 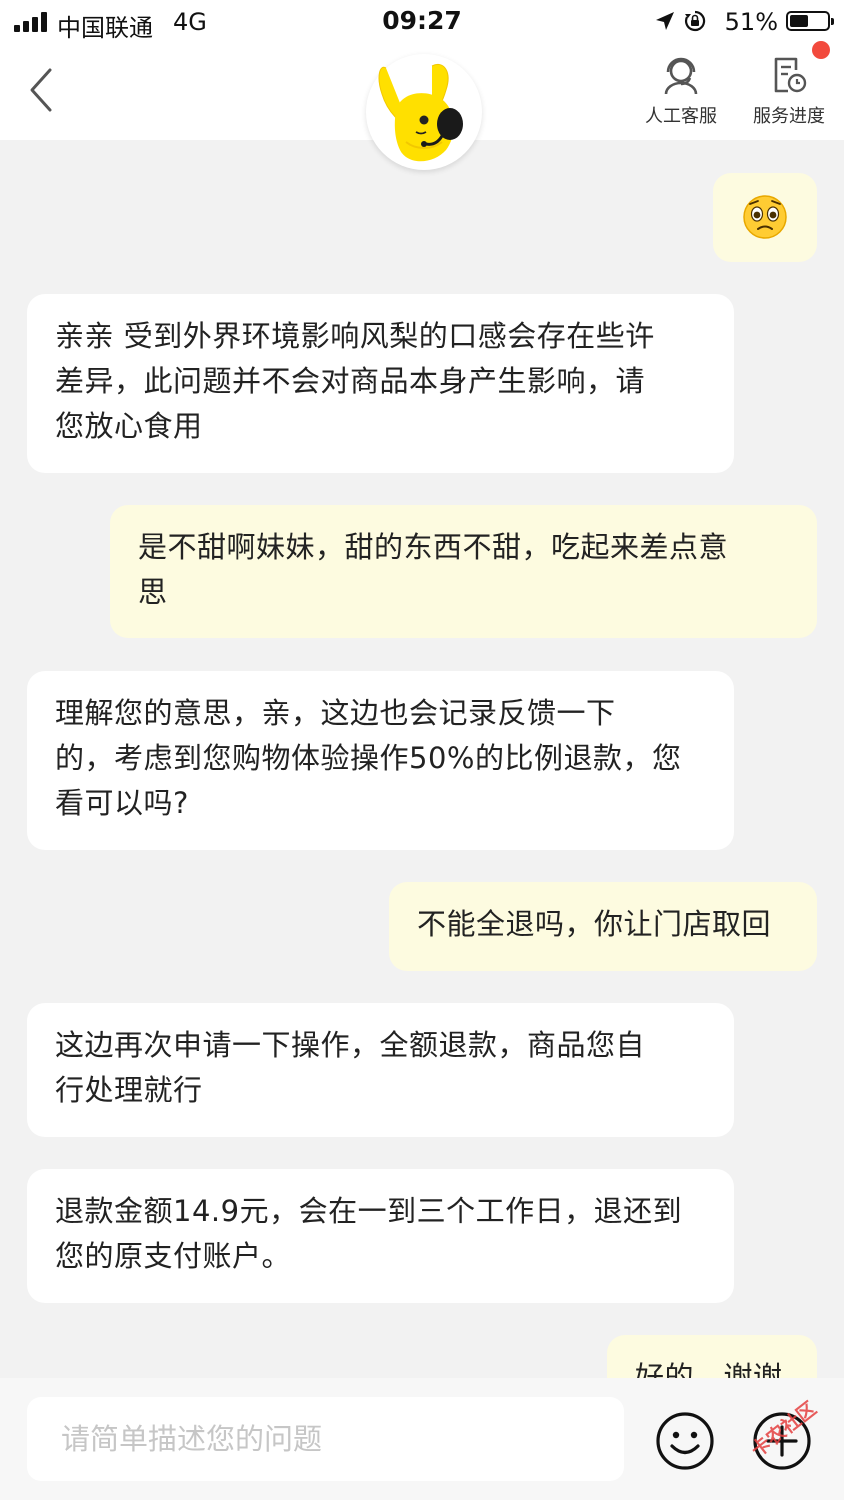 I want to click on human-service-button: 人工客服, so click(x=681, y=94).